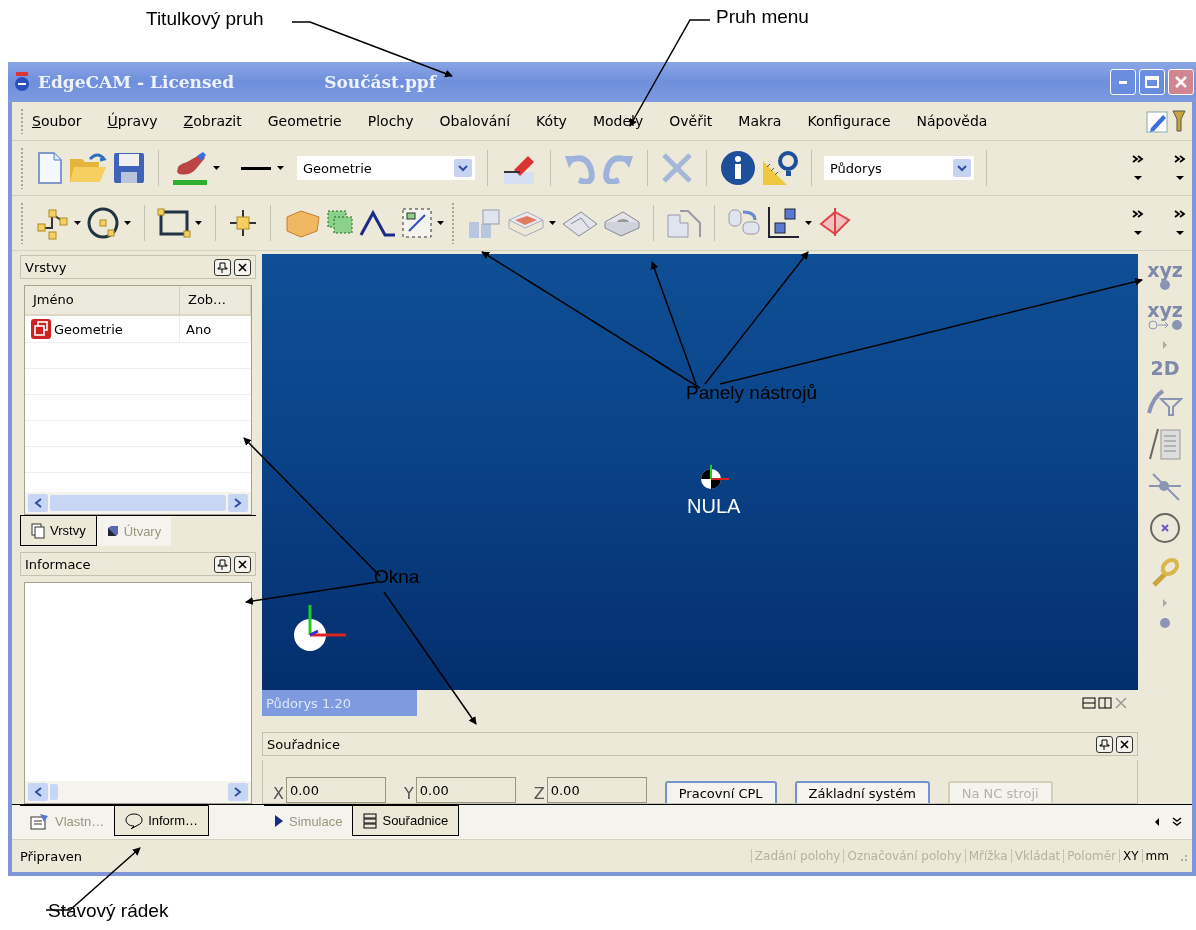  I want to click on polyline-icon, so click(53, 223).